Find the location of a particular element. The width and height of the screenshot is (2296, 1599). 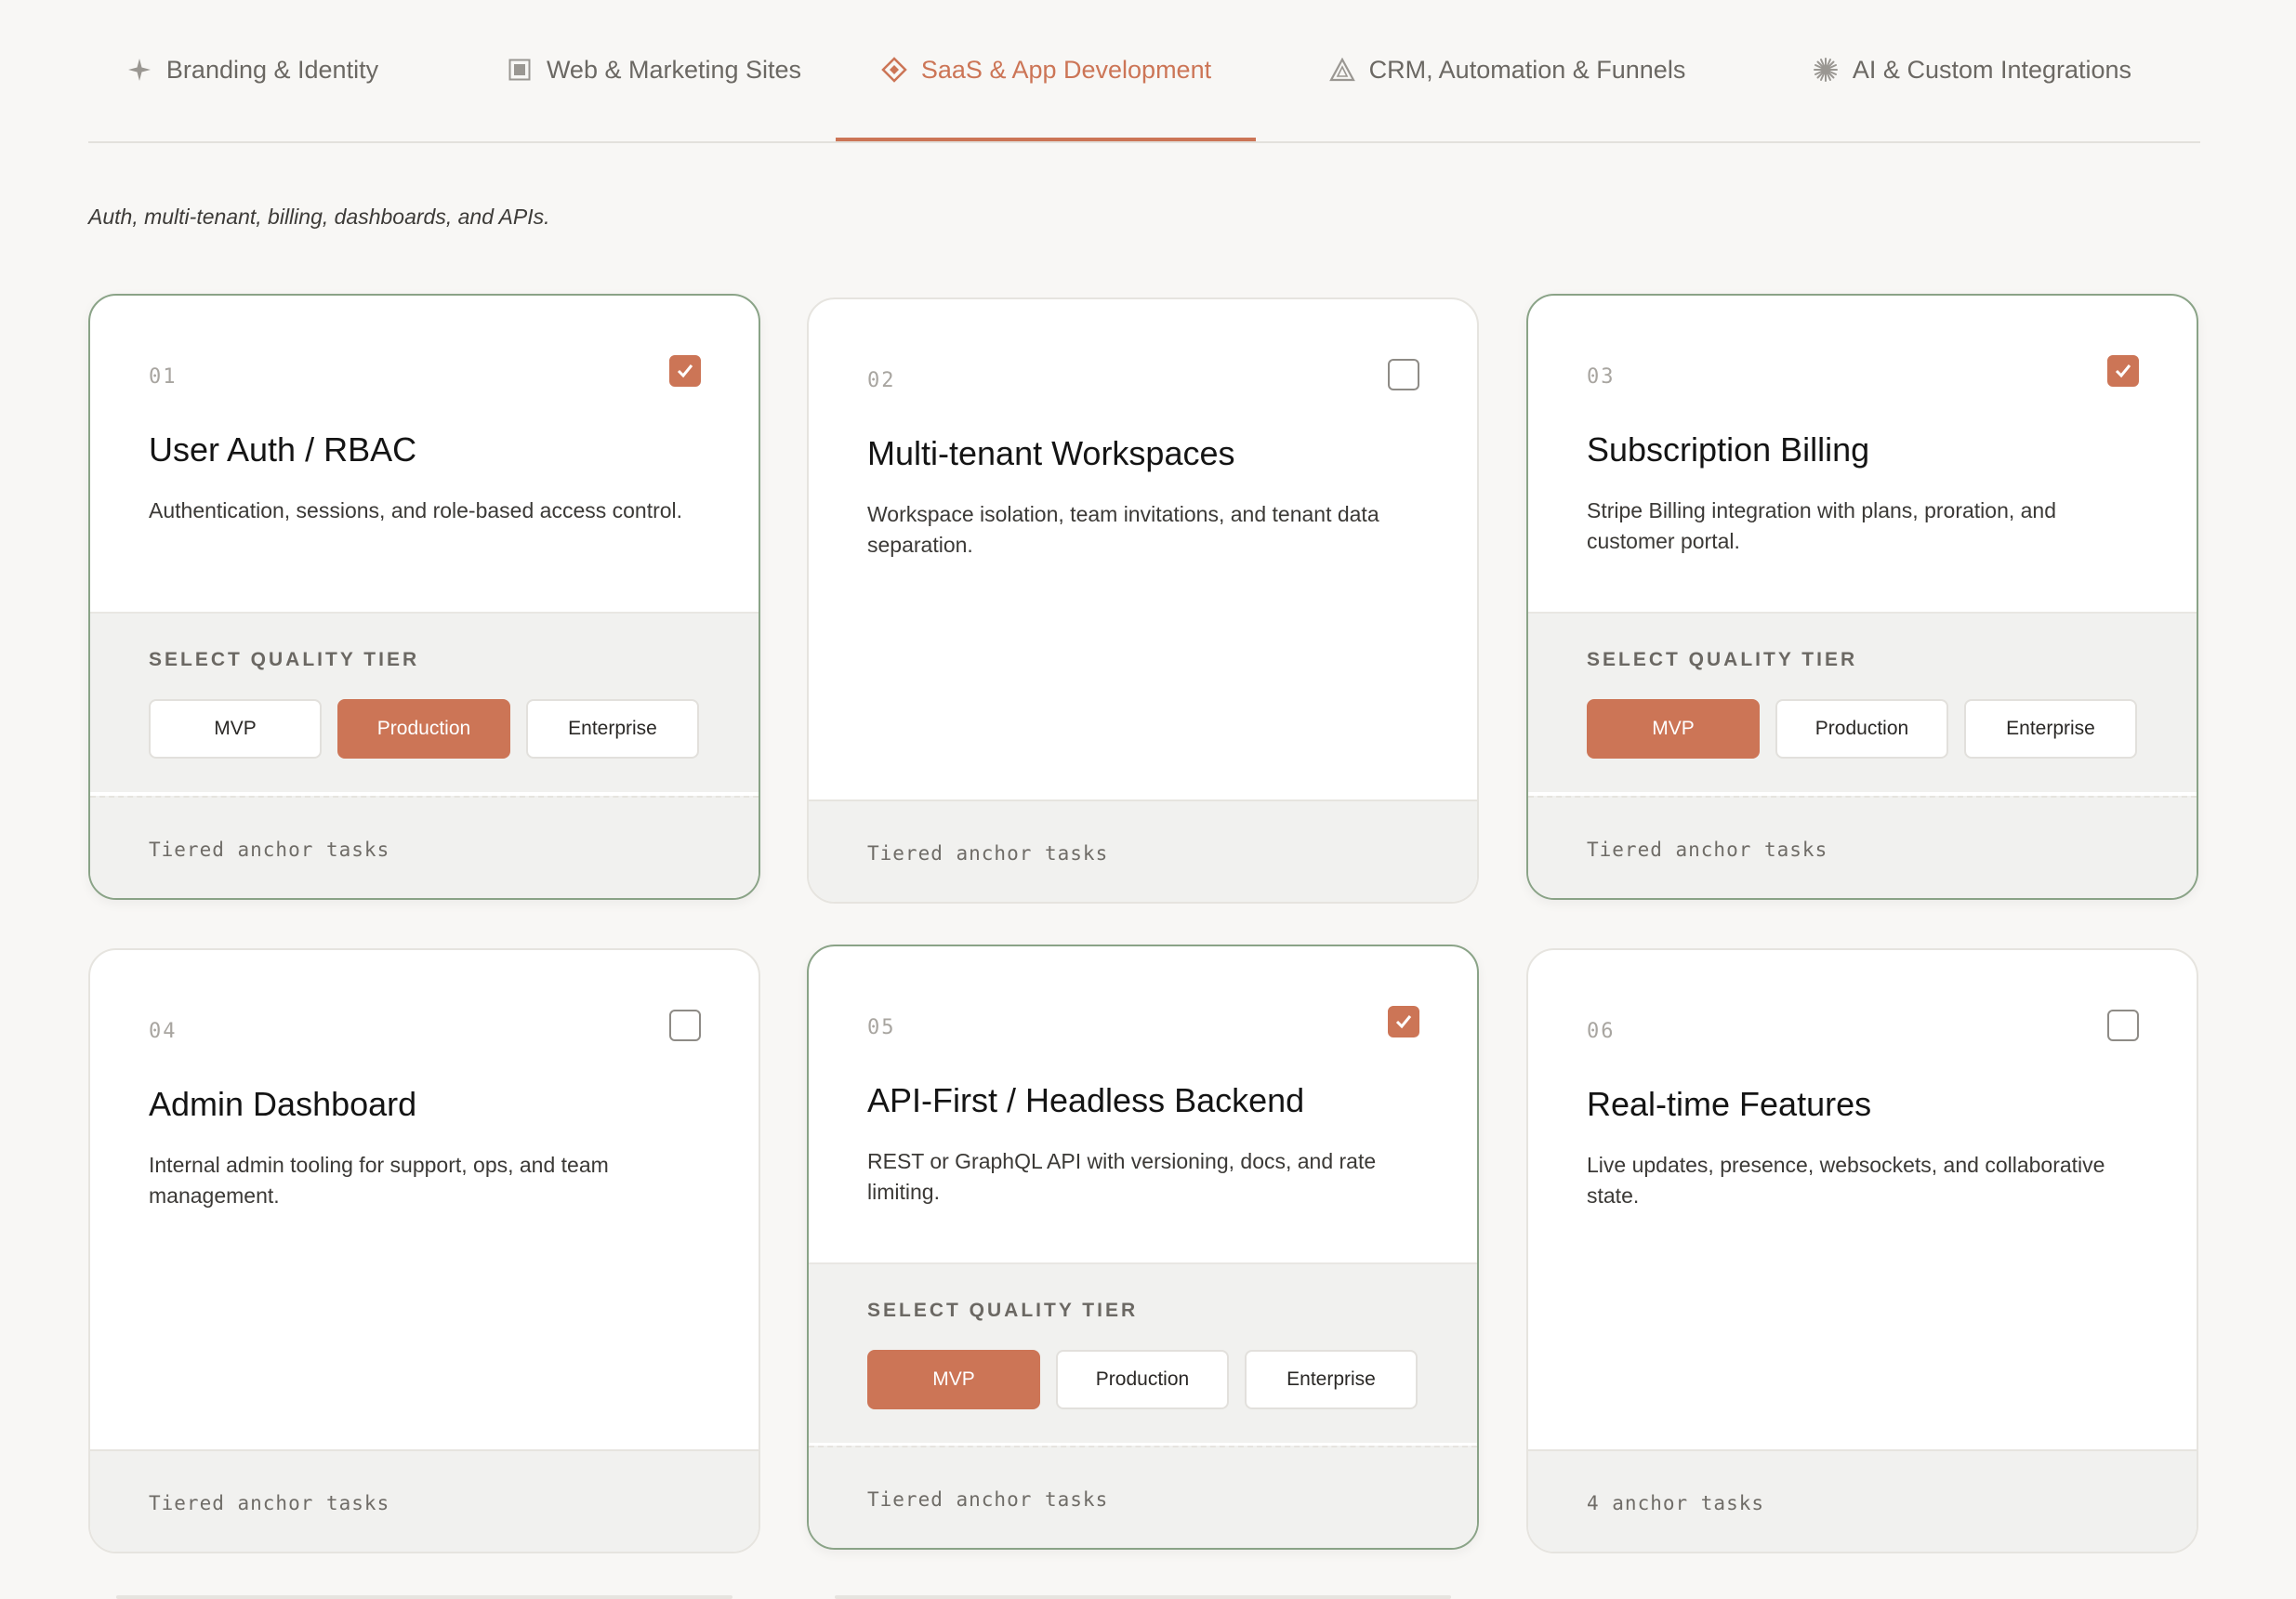

tab-label: Web & Marketing Sites is located at coordinates (674, 69).